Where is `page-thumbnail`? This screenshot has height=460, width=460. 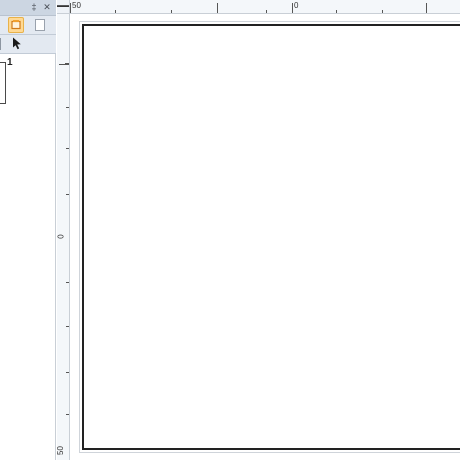
page-thumbnail is located at coordinates (3, 83).